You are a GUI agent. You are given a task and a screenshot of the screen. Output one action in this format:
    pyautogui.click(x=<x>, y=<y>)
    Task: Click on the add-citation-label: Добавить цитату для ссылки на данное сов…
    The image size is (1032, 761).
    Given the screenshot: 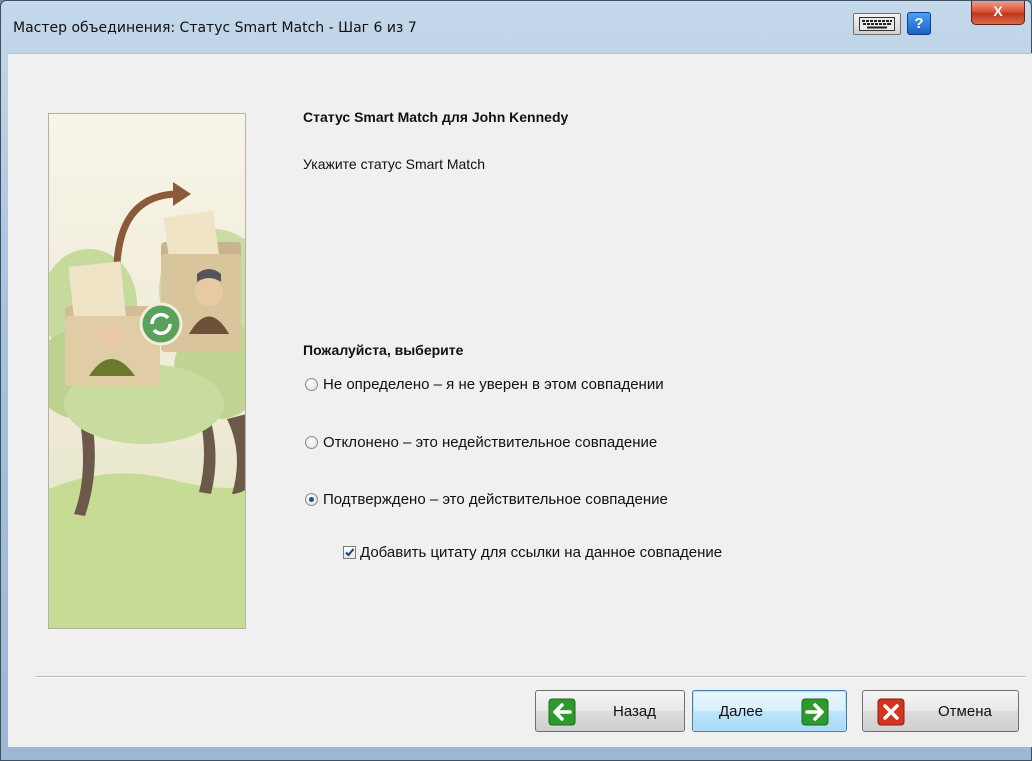 What is the action you would take?
    pyautogui.click(x=541, y=552)
    